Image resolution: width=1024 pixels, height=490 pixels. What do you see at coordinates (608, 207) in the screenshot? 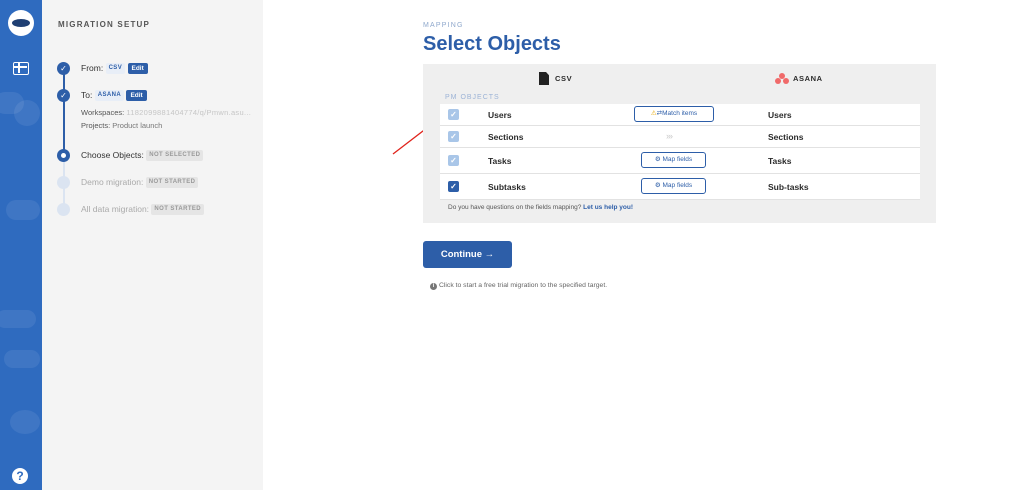
I see `help-link: Let us help you!` at bounding box center [608, 207].